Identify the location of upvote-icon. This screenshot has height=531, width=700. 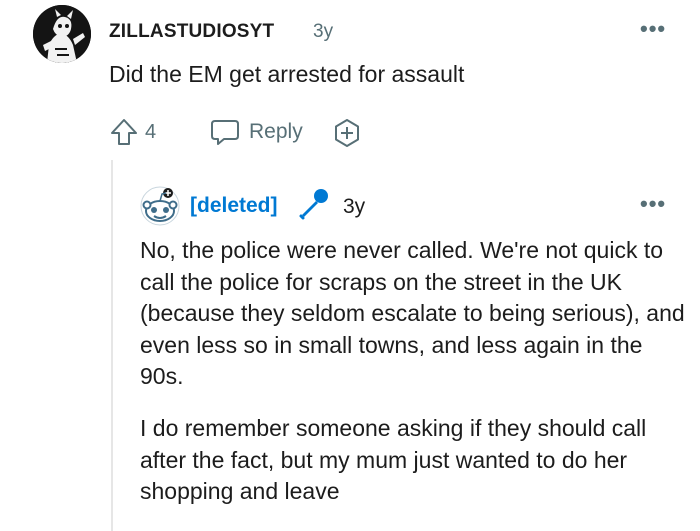
(124, 132).